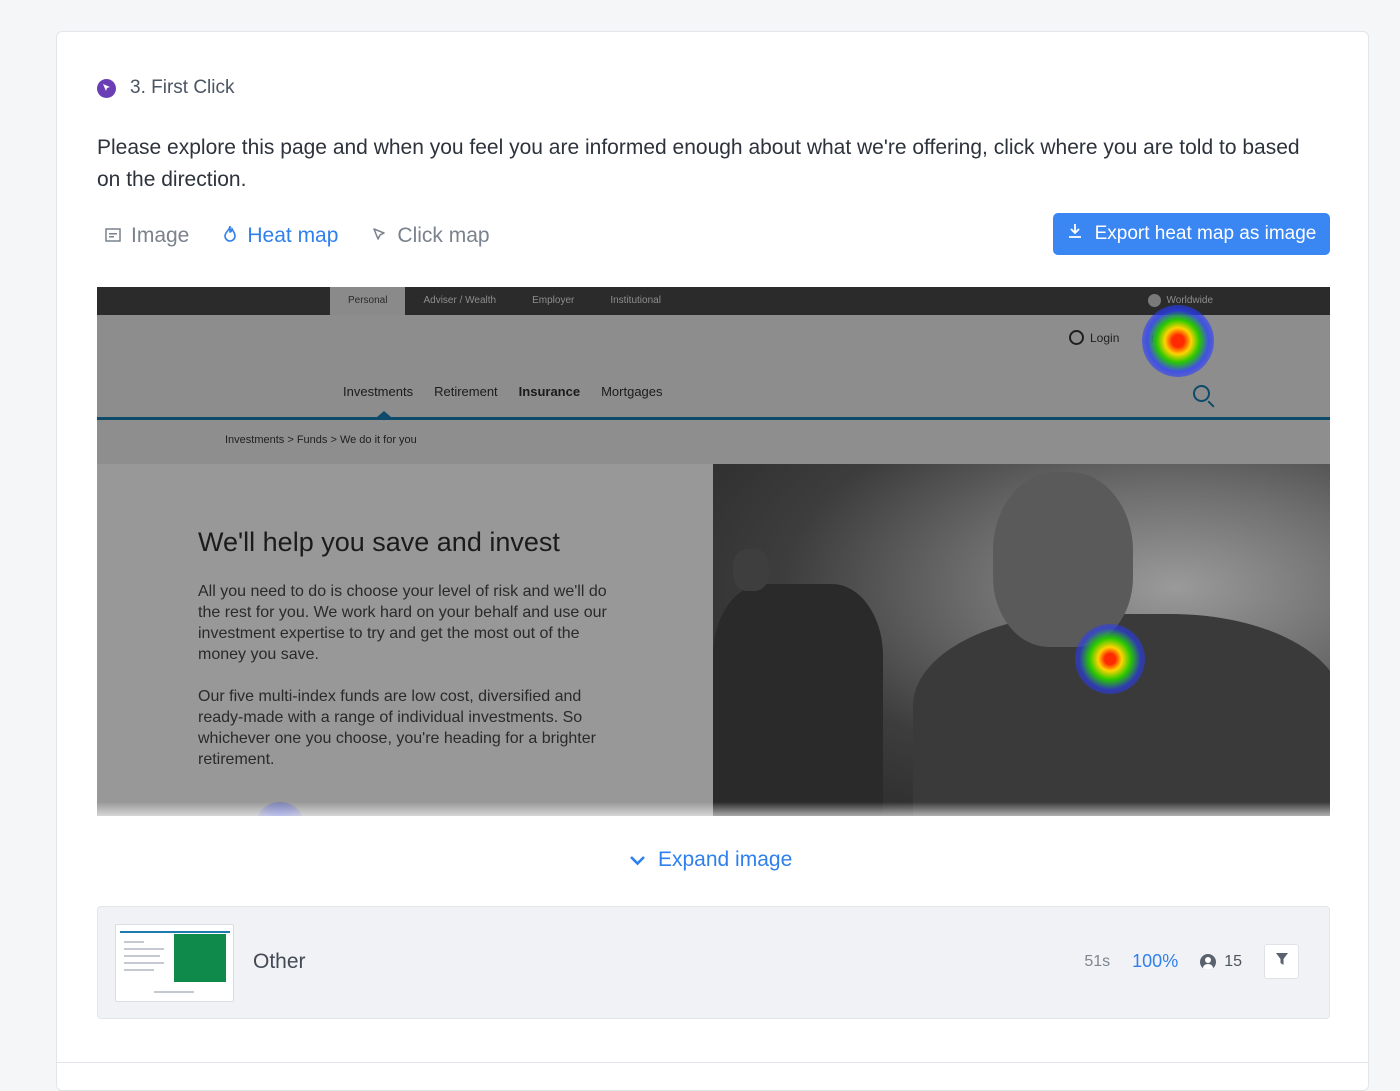 The width and height of the screenshot is (1400, 1091). I want to click on tab-image-label: Image, so click(160, 235).